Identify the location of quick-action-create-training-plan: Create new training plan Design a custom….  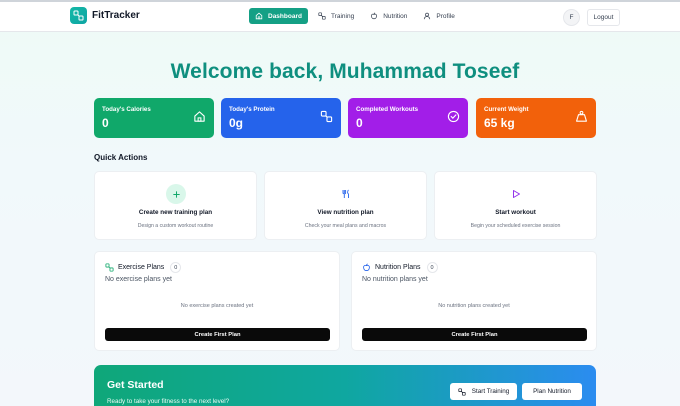
(175, 205).